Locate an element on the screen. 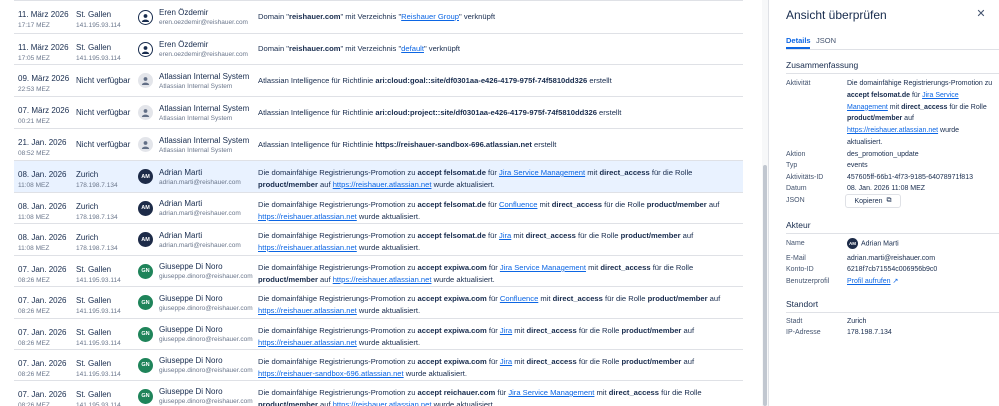 This screenshot has height=406, width=999. account-id-label: Konto-ID is located at coordinates (800, 269).